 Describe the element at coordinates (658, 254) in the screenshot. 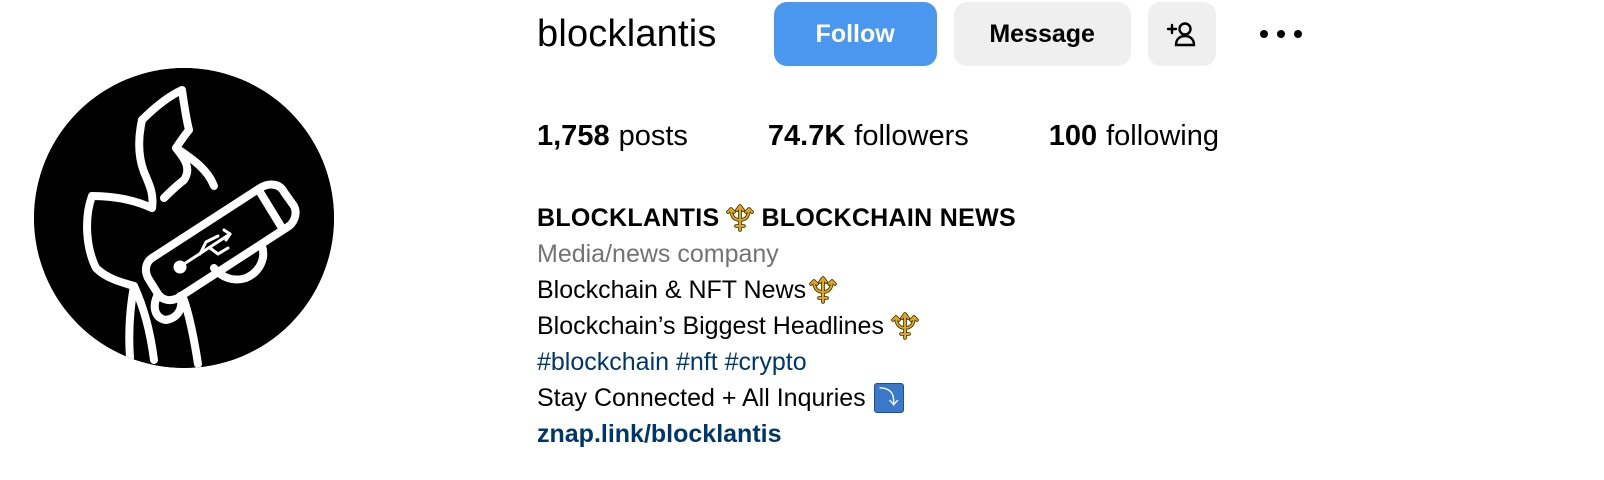

I see `bio-category: Media/news company` at that location.